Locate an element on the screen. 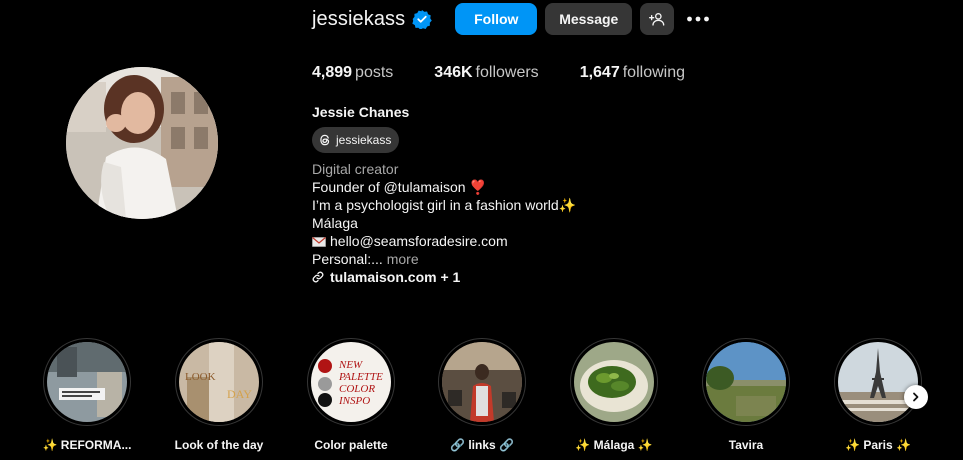 The image size is (963, 460). highlight-label: ✨ Paris ✨ is located at coordinates (878, 445).